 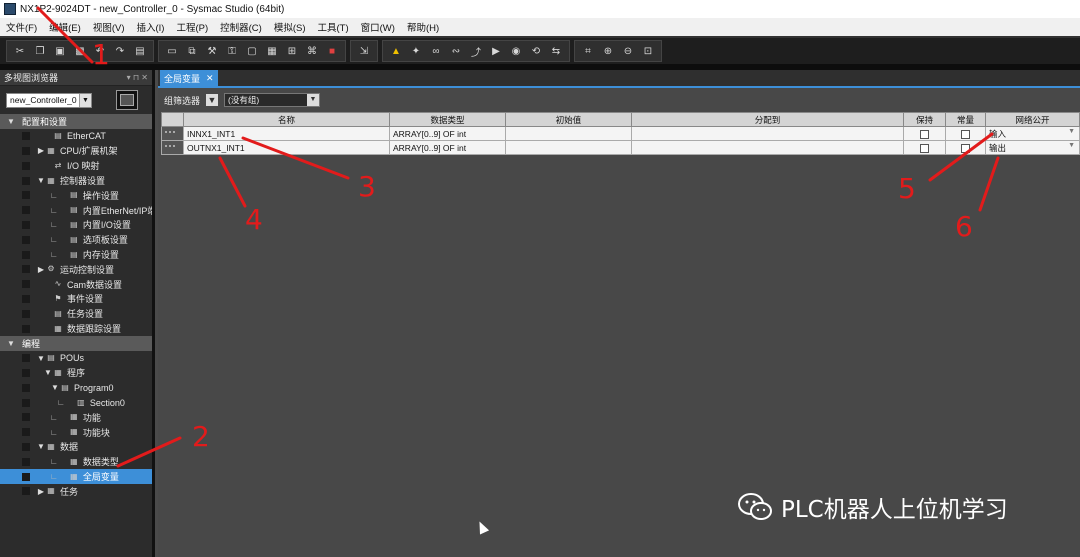 I want to click on menu-edit: 编辑(E), so click(x=65, y=27).